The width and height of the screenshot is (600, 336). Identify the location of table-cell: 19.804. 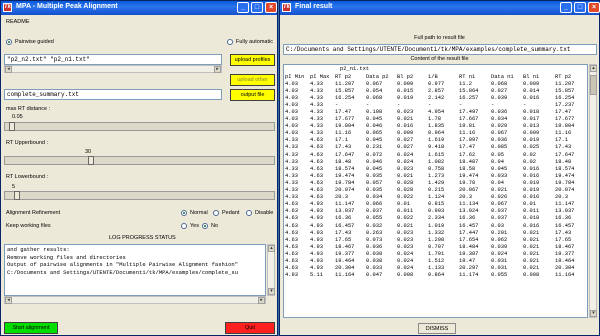
(565, 126).